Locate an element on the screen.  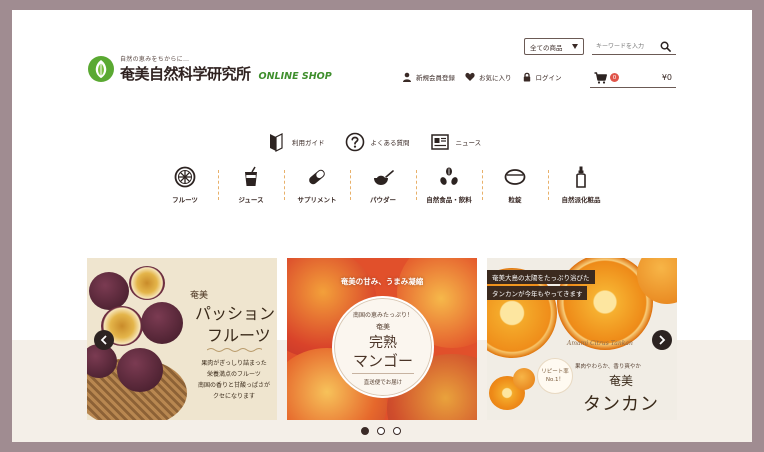
category-cosmetics-label: 自然派化粧品 is located at coordinates (581, 200).